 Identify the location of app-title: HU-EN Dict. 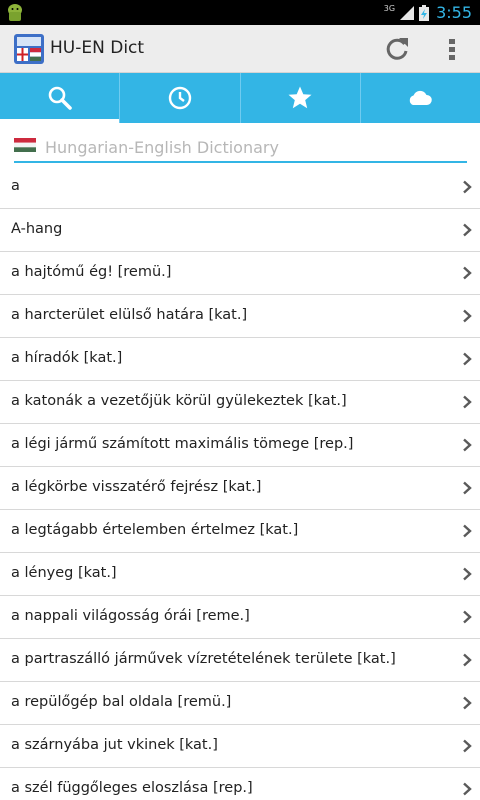
(97, 48).